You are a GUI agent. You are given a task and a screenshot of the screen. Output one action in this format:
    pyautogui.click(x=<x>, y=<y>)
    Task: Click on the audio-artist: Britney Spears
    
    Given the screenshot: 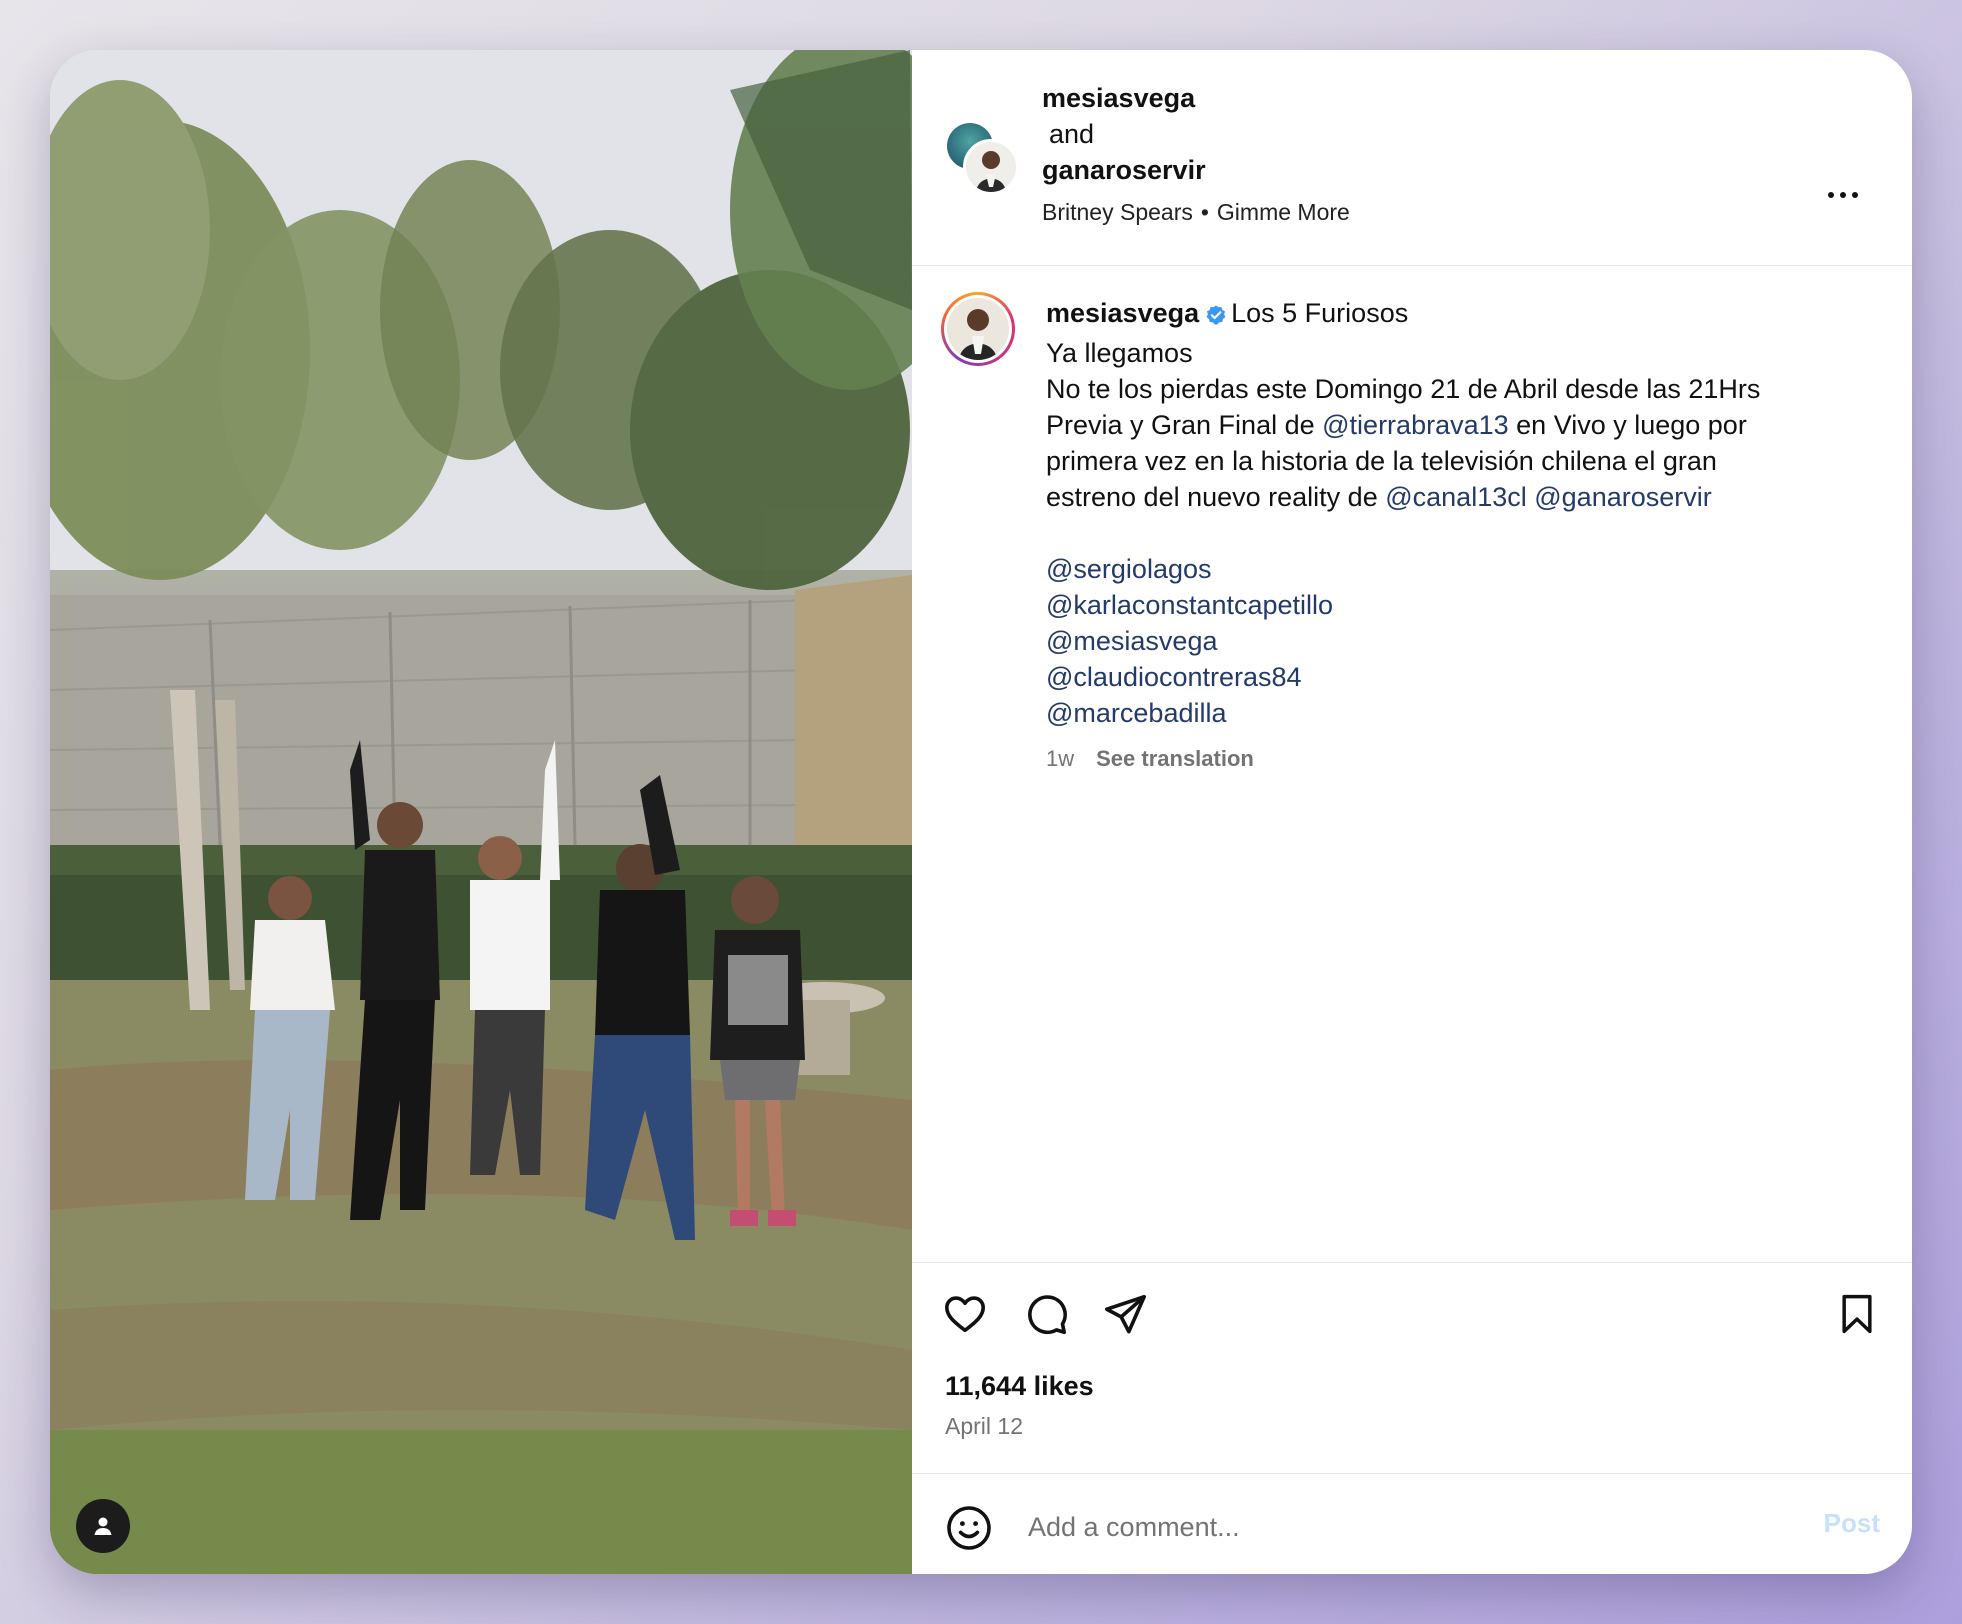 What is the action you would take?
    pyautogui.click(x=1117, y=212)
    